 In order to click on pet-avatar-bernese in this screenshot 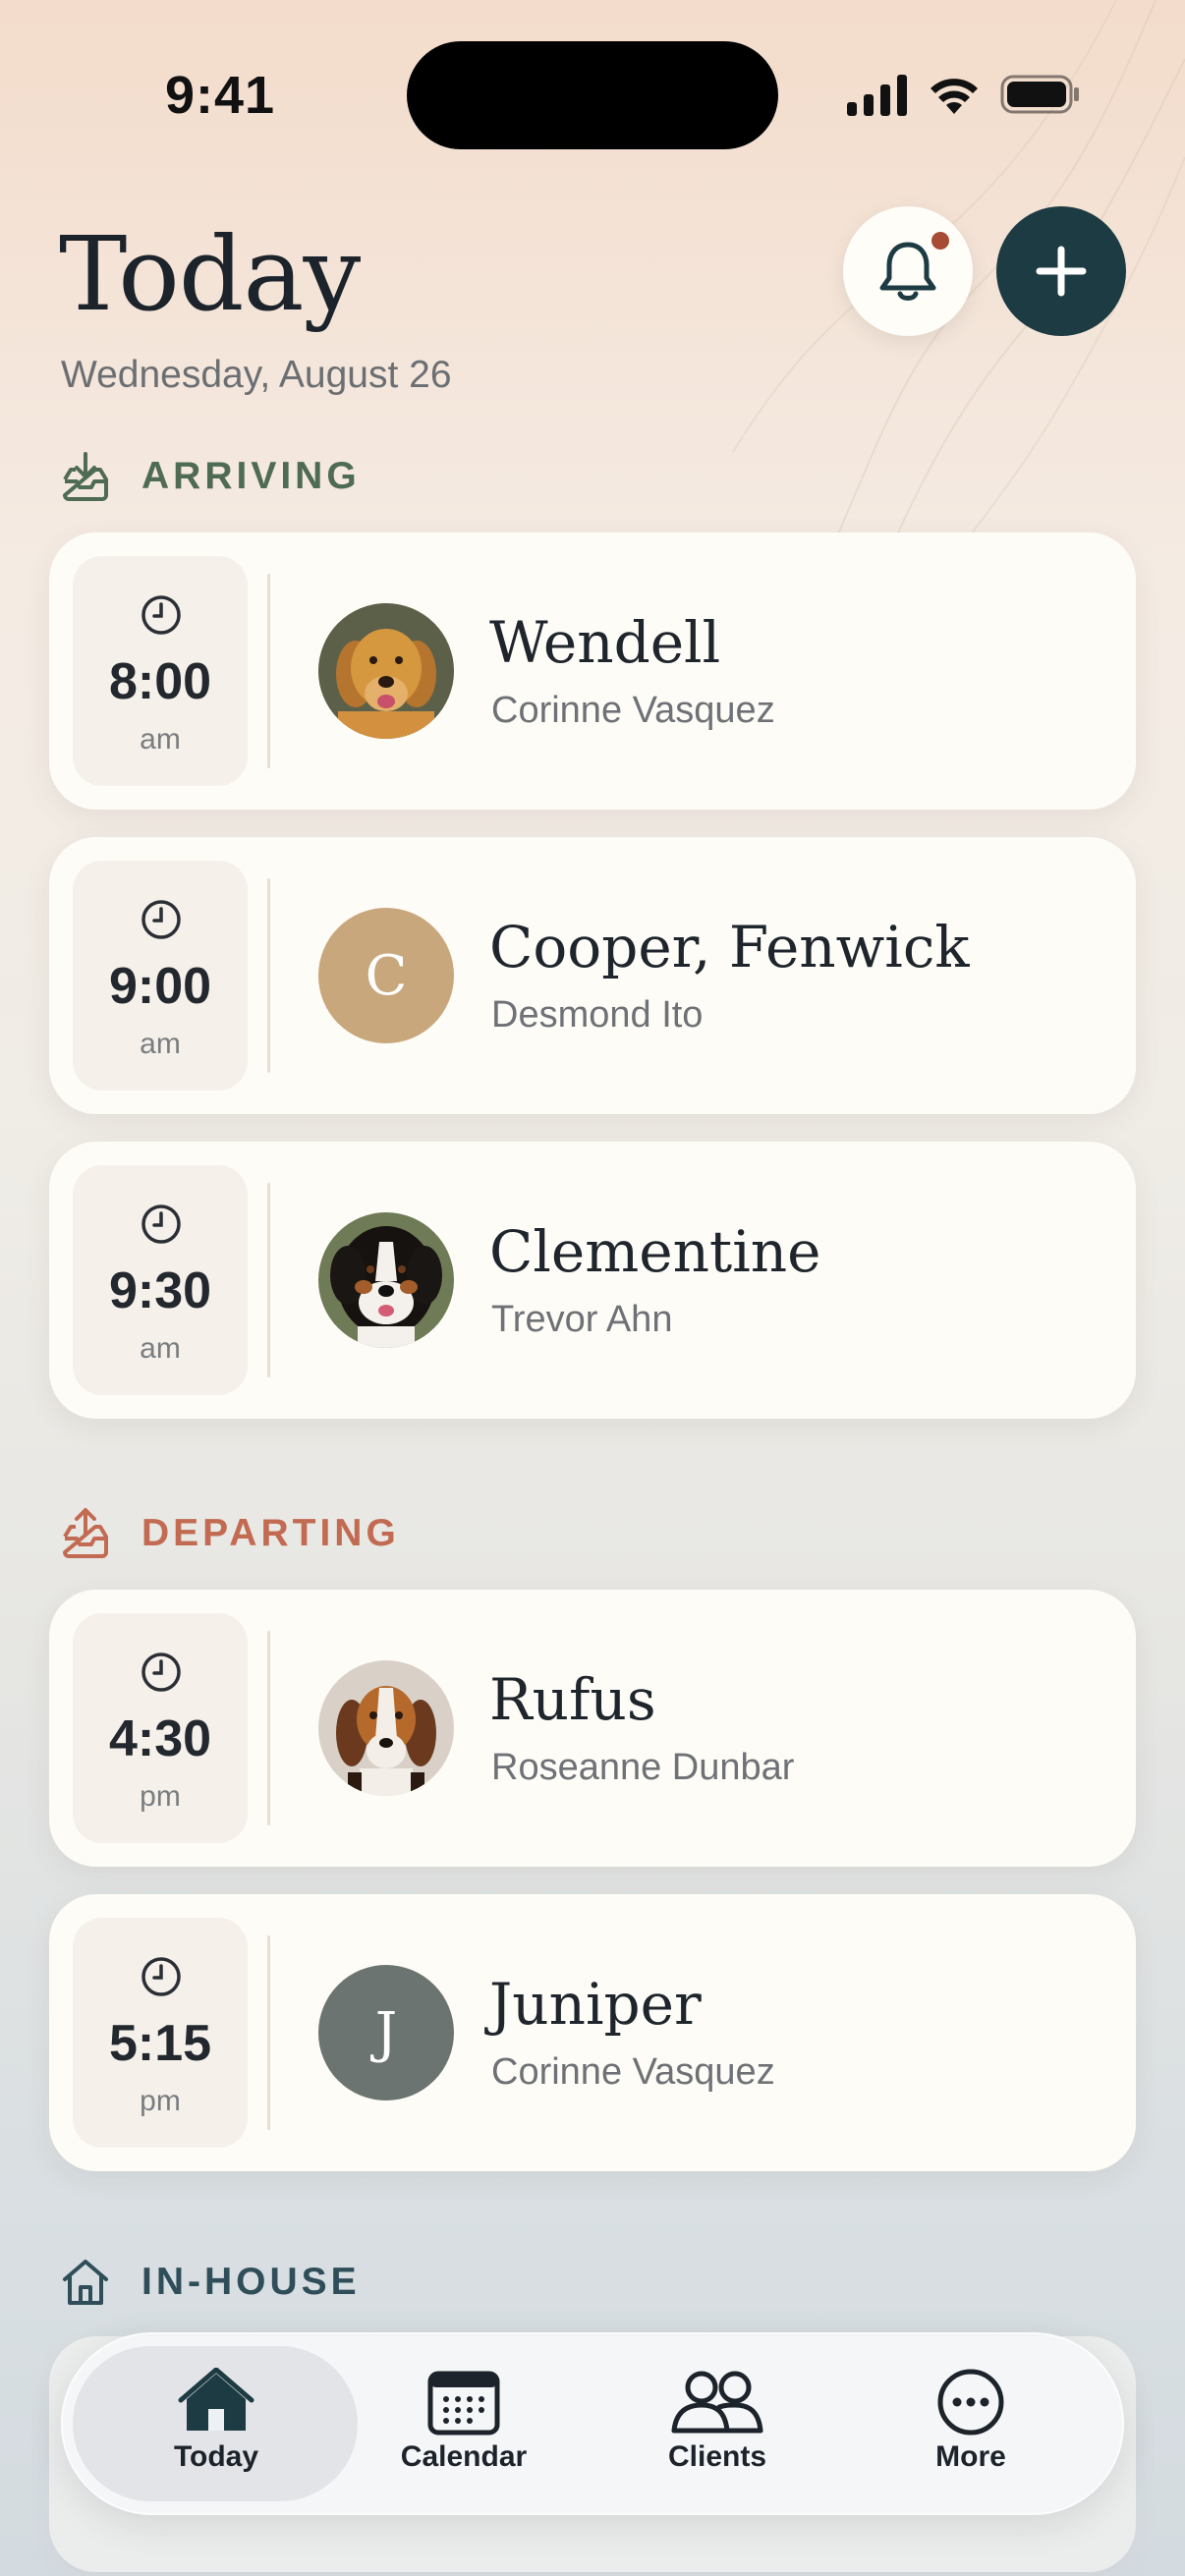, I will do `click(386, 1280)`.